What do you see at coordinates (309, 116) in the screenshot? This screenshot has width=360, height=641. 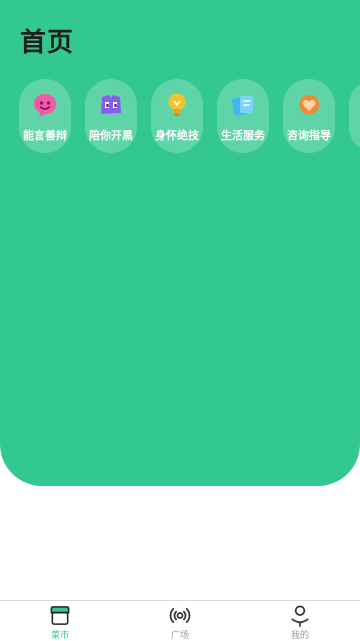 I see `category-item-consulting: 咨询指导` at bounding box center [309, 116].